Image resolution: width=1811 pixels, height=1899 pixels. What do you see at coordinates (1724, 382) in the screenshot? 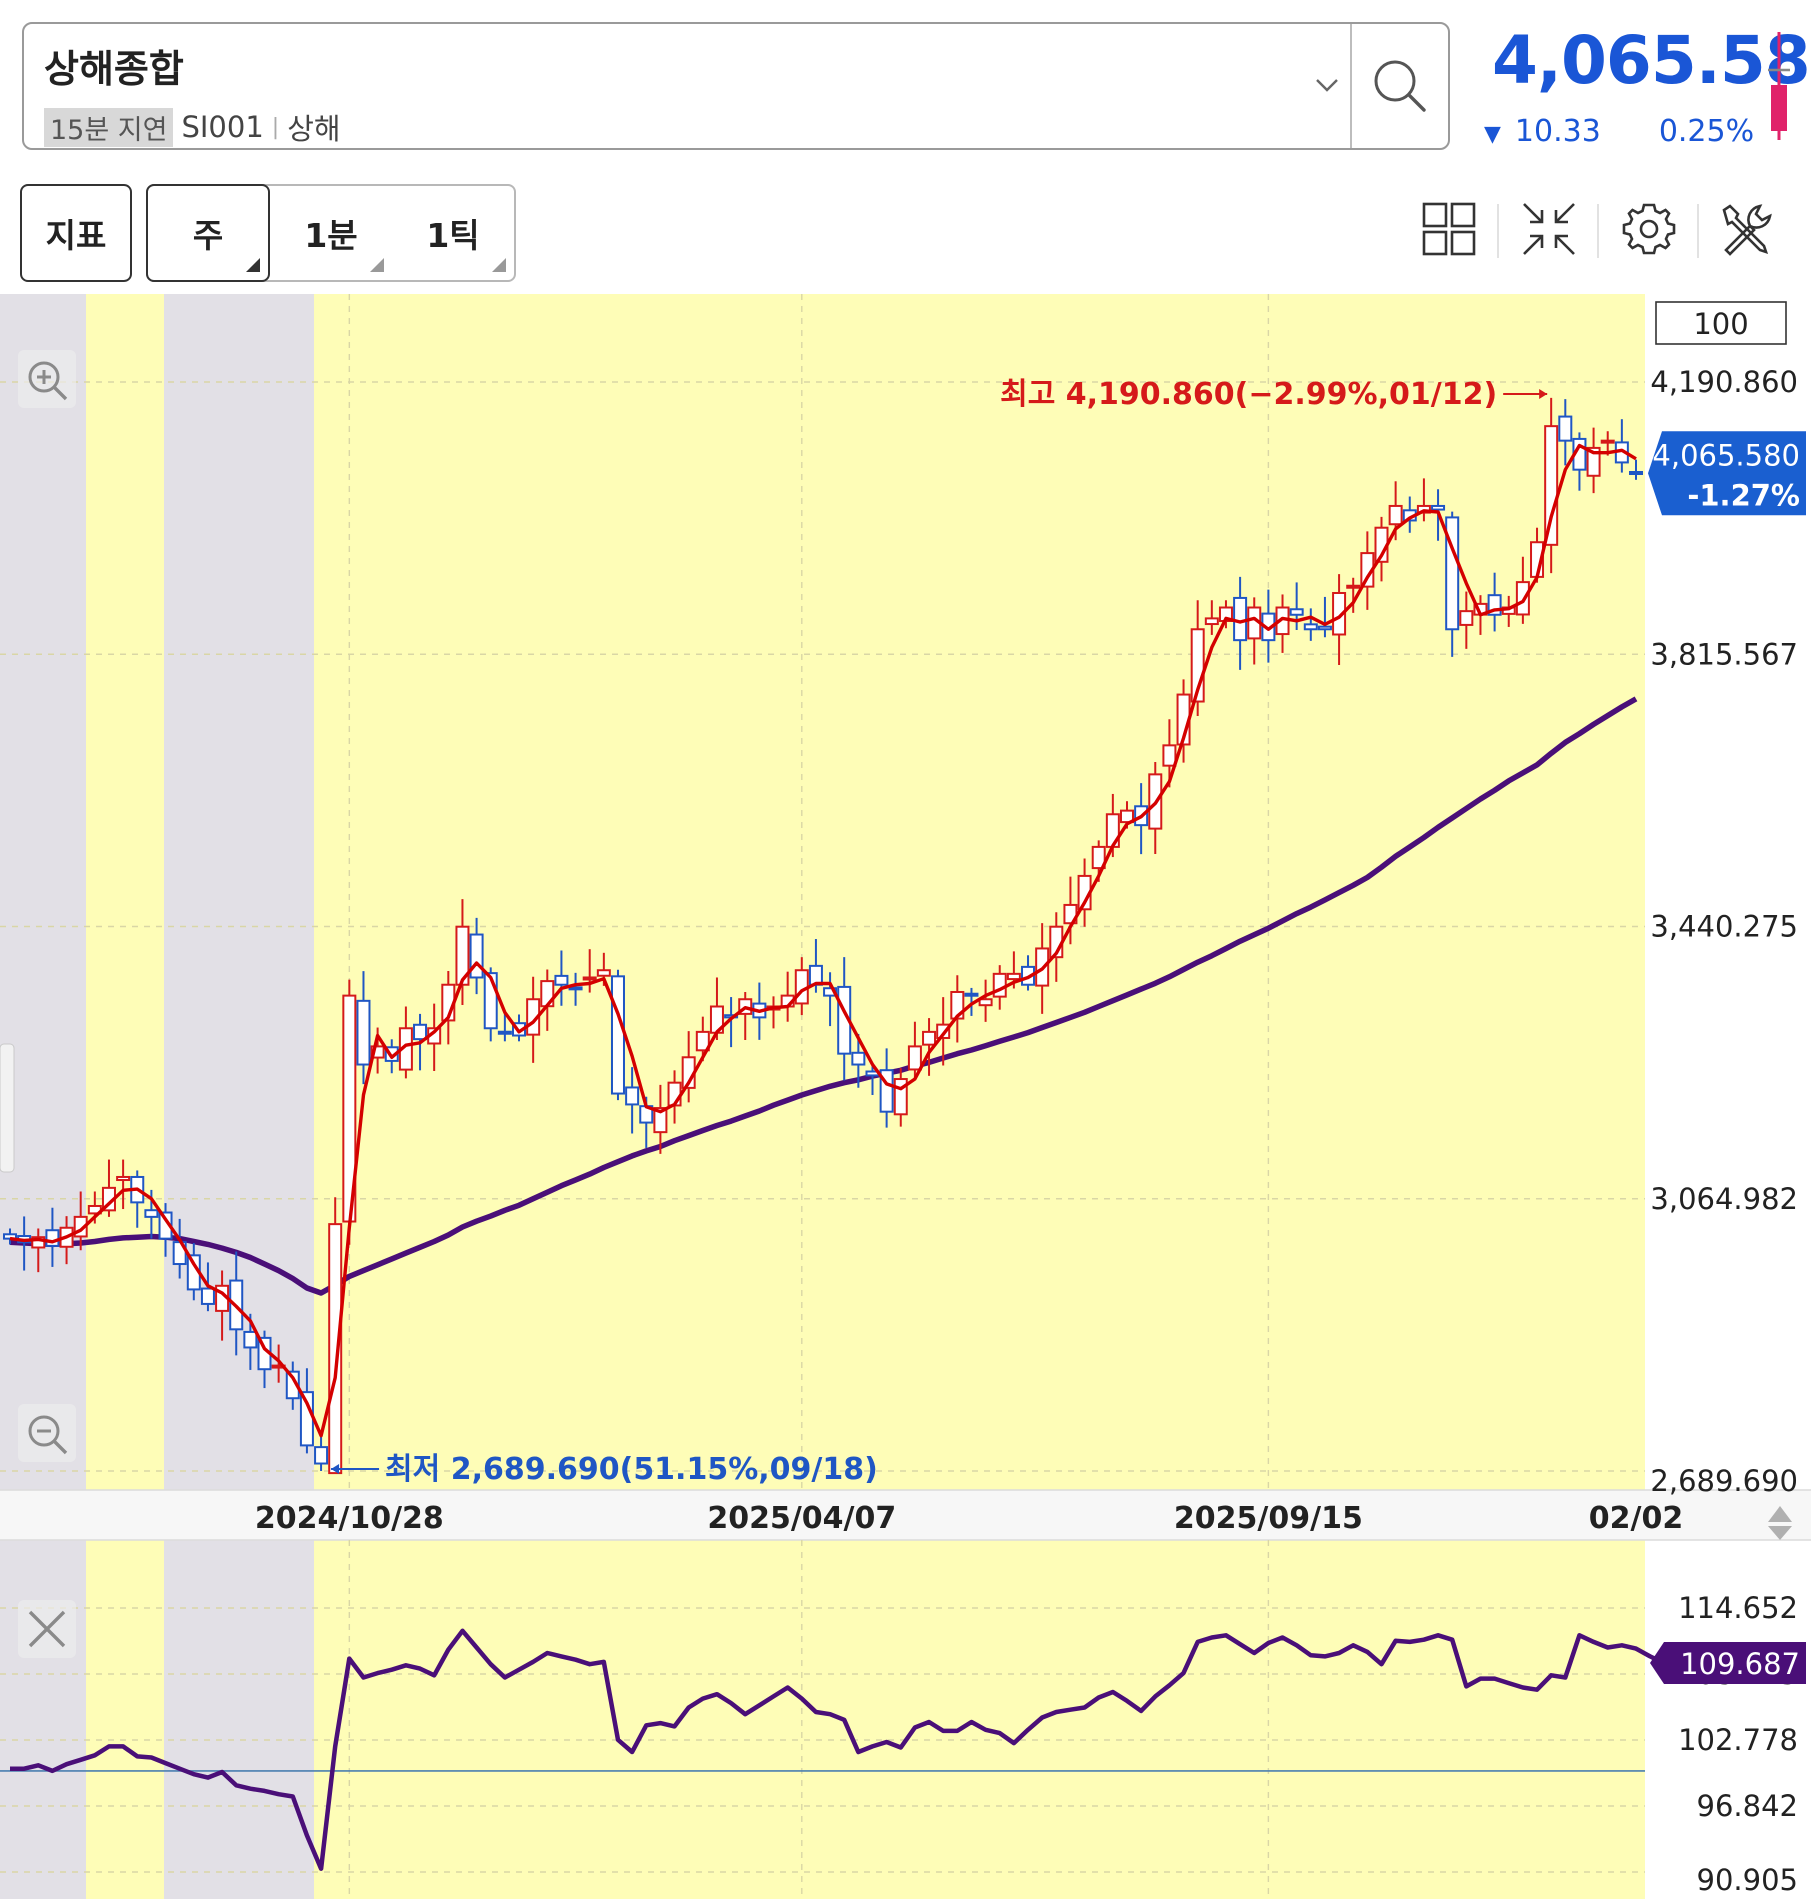
I see `y-tick-label: 4,190.860` at bounding box center [1724, 382].